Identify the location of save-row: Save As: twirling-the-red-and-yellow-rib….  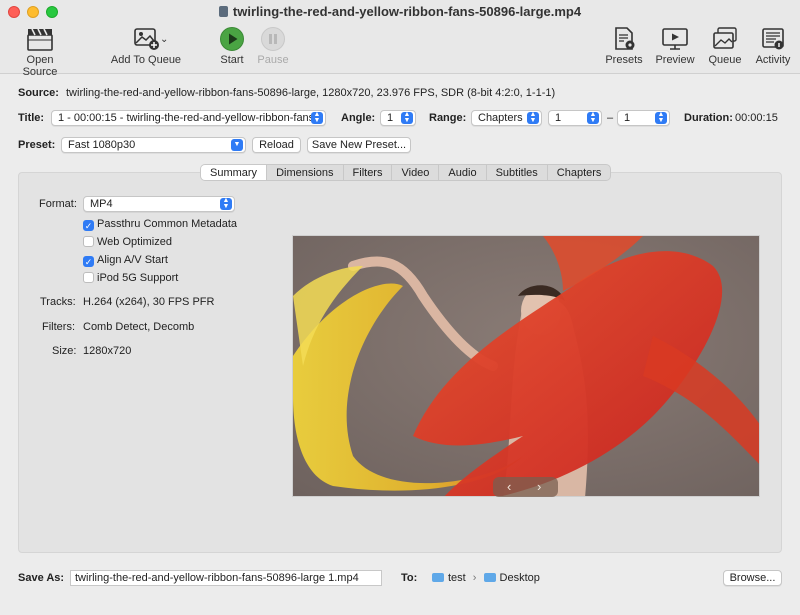
(400, 579).